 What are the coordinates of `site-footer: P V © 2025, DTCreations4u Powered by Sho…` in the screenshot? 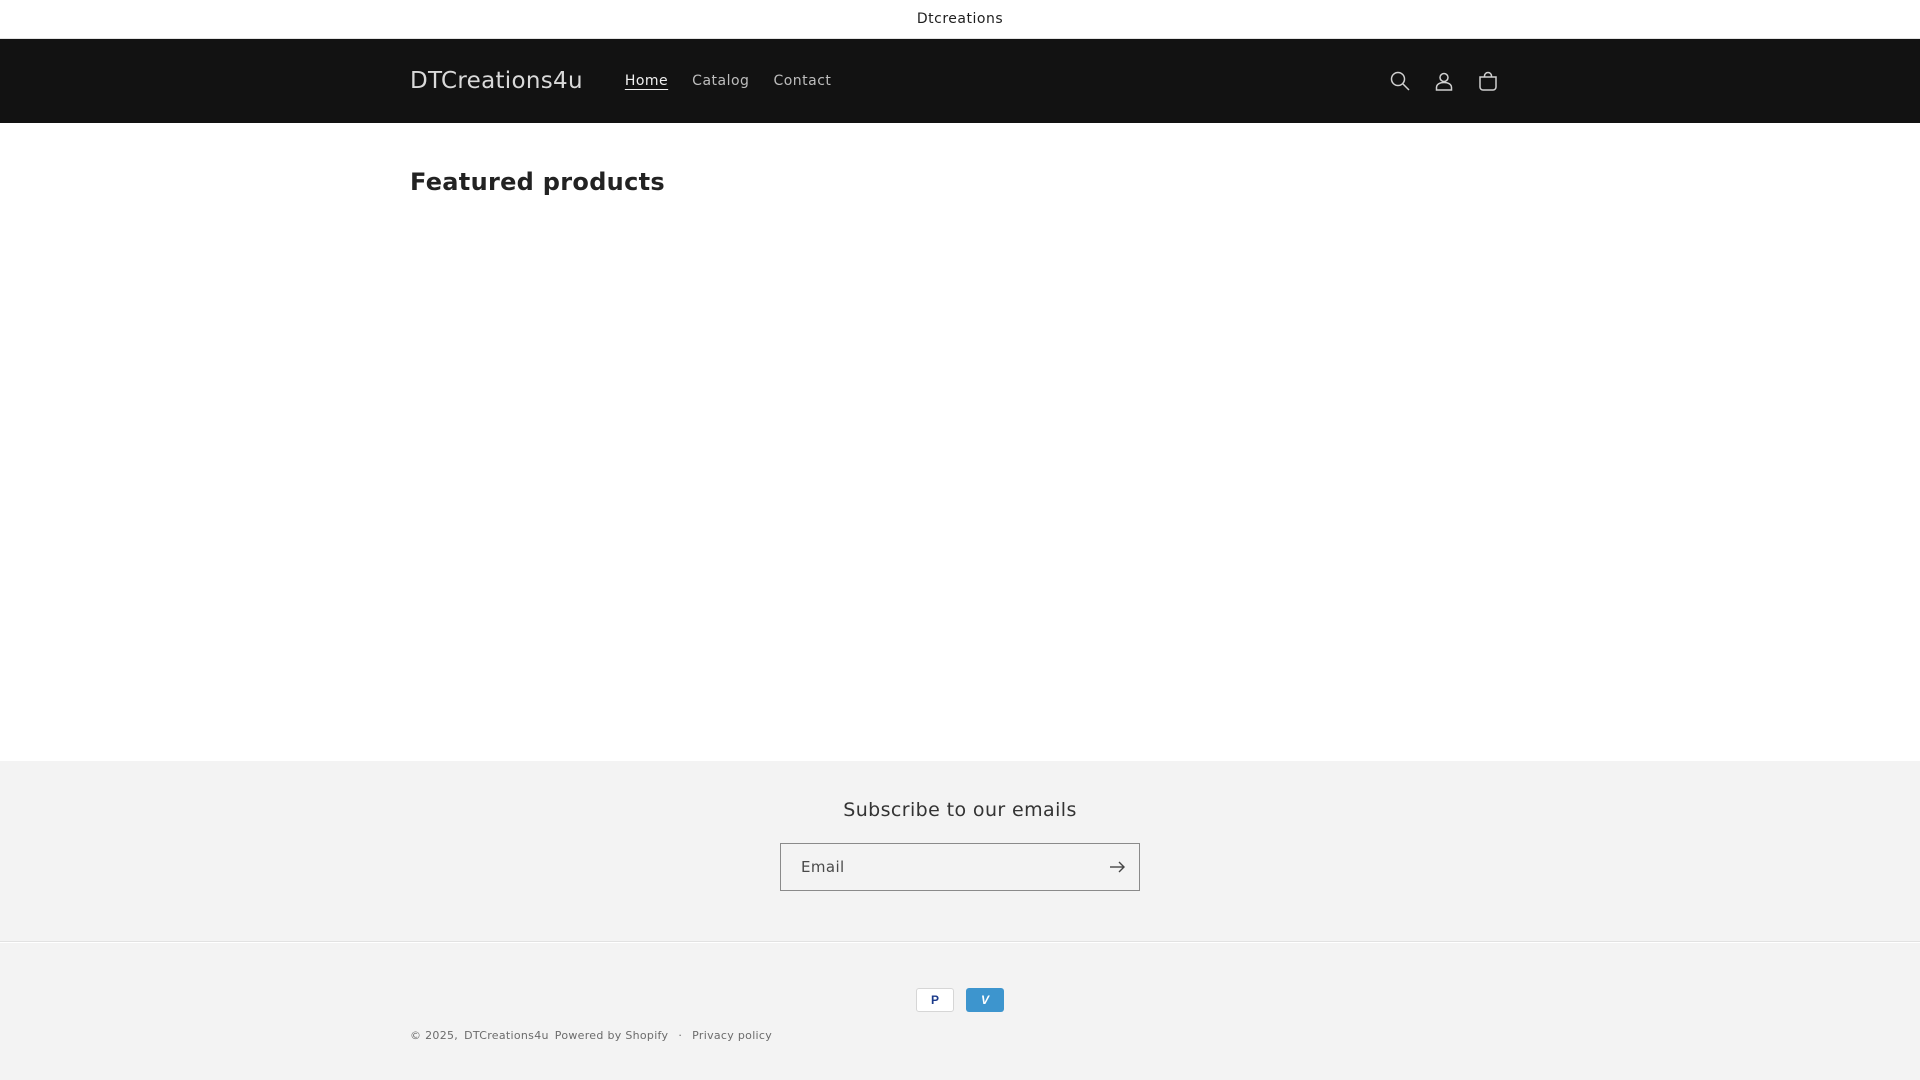 It's located at (960, 1011).